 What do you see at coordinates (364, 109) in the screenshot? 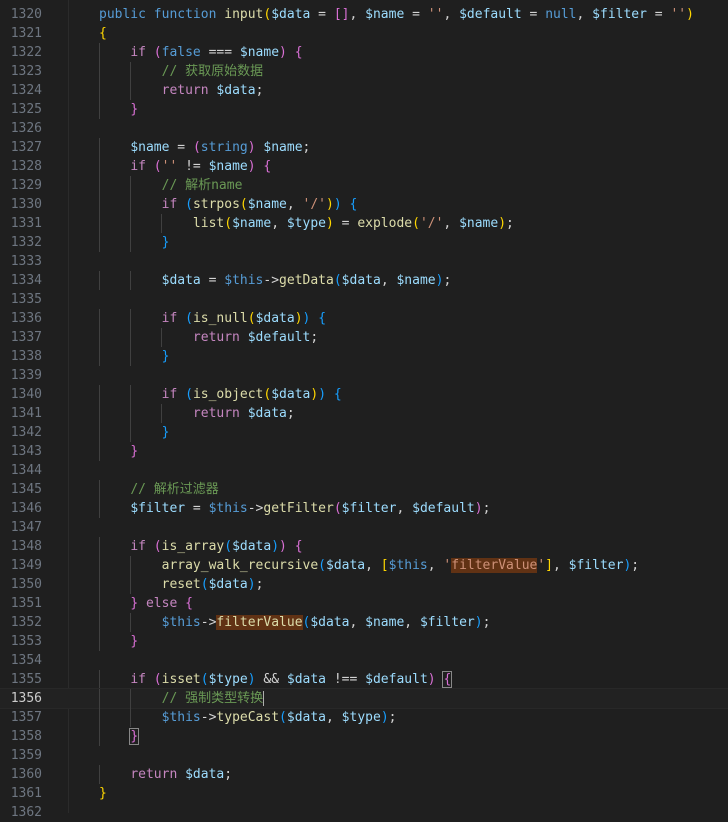
I see `code-line: 1325 }` at bounding box center [364, 109].